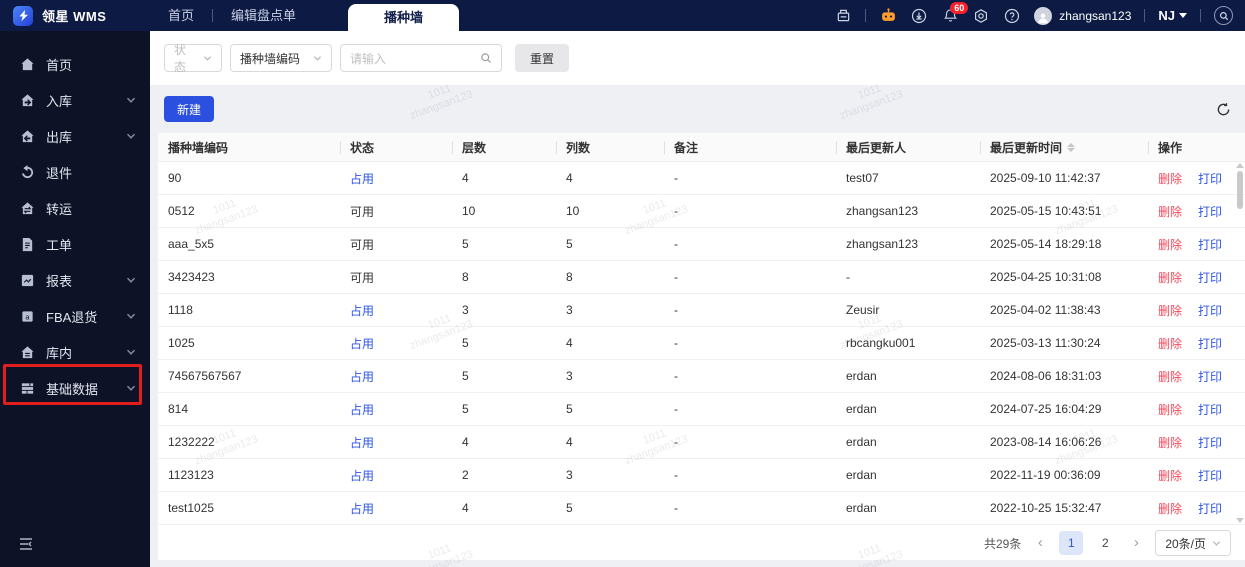 This screenshot has width=1245, height=567. Describe the element at coordinates (75, 172) in the screenshot. I see `sidebar-item-returns: 退件` at that location.